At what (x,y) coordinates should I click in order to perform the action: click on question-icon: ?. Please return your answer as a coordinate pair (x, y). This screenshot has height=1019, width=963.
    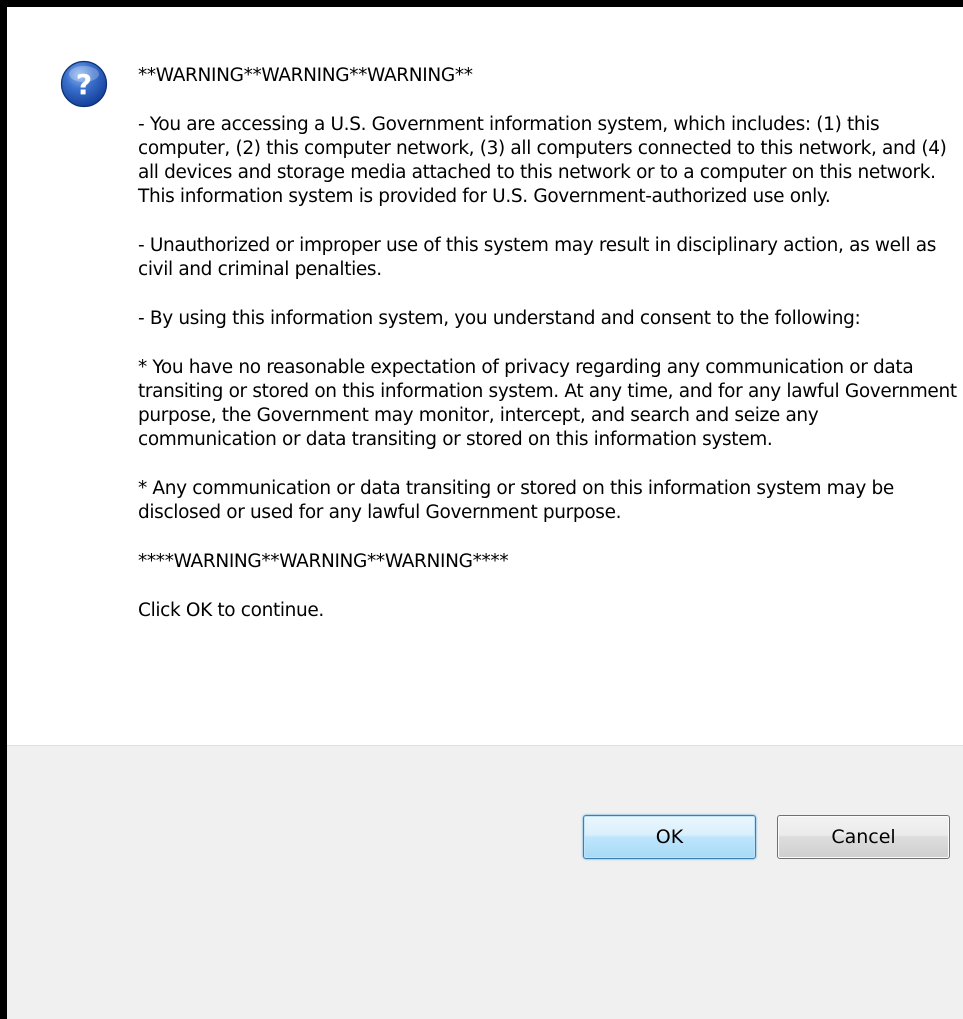
    Looking at the image, I should click on (84, 84).